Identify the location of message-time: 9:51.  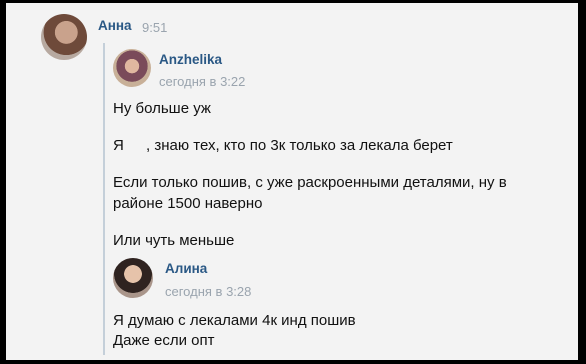
(154, 27).